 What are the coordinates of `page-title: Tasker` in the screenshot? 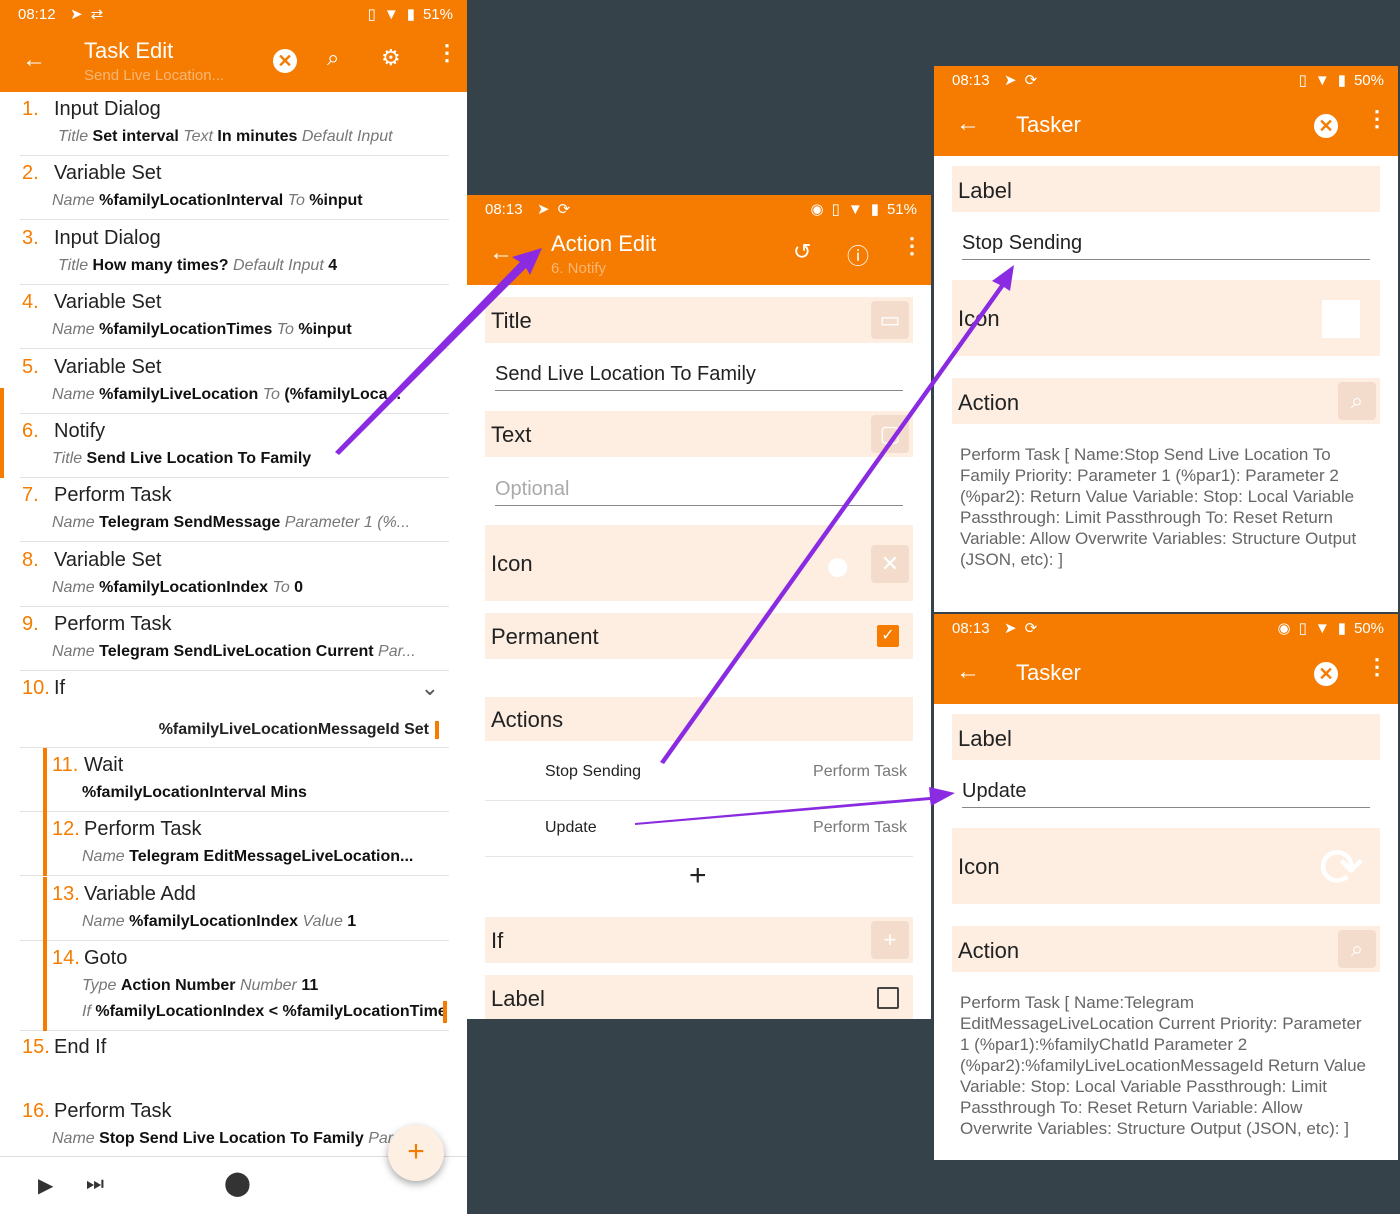 It's located at (1048, 672).